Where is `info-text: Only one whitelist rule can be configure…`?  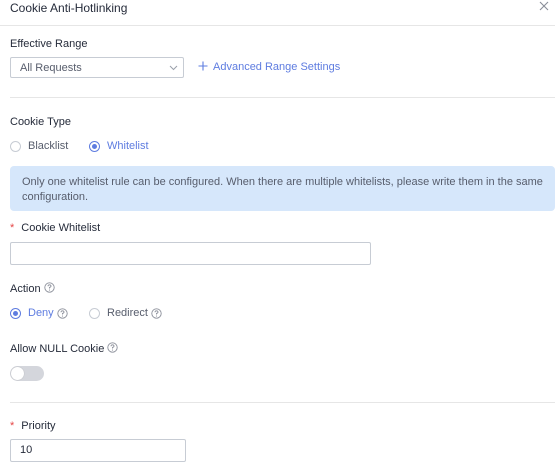 info-text: Only one whitelist rule can be configure… is located at coordinates (282, 189).